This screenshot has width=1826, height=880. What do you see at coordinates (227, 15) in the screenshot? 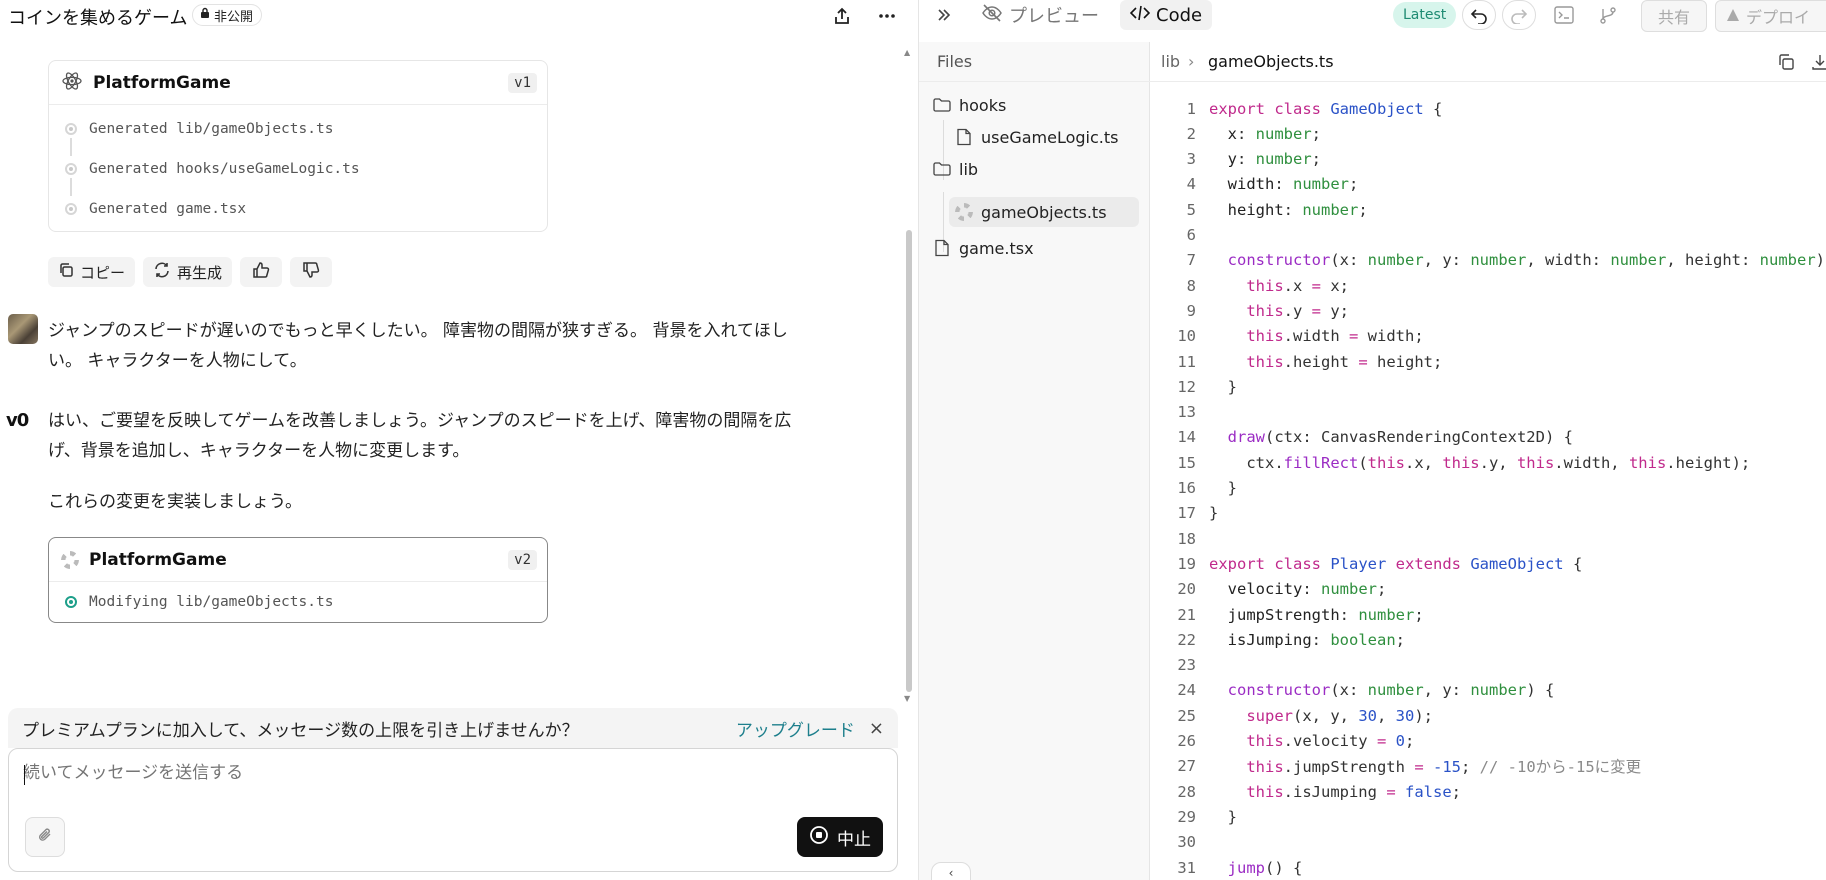
I see `visibility-badge: 非公開` at bounding box center [227, 15].